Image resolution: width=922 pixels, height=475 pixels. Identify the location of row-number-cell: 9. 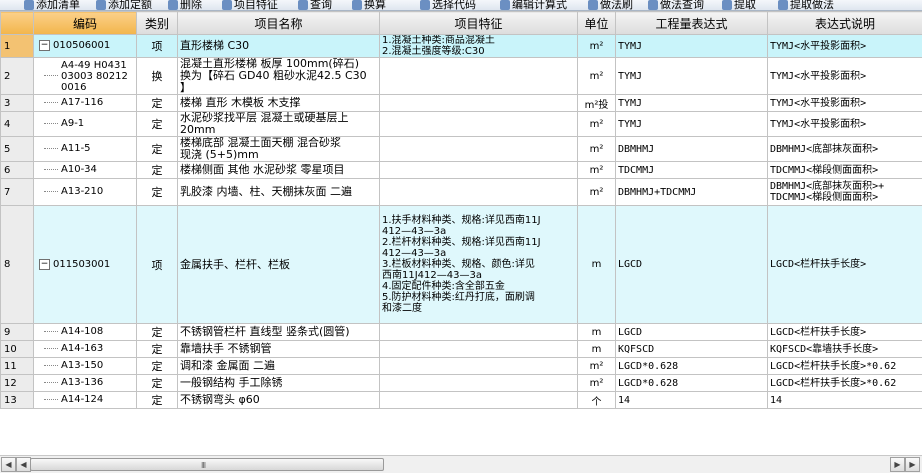
(17, 332).